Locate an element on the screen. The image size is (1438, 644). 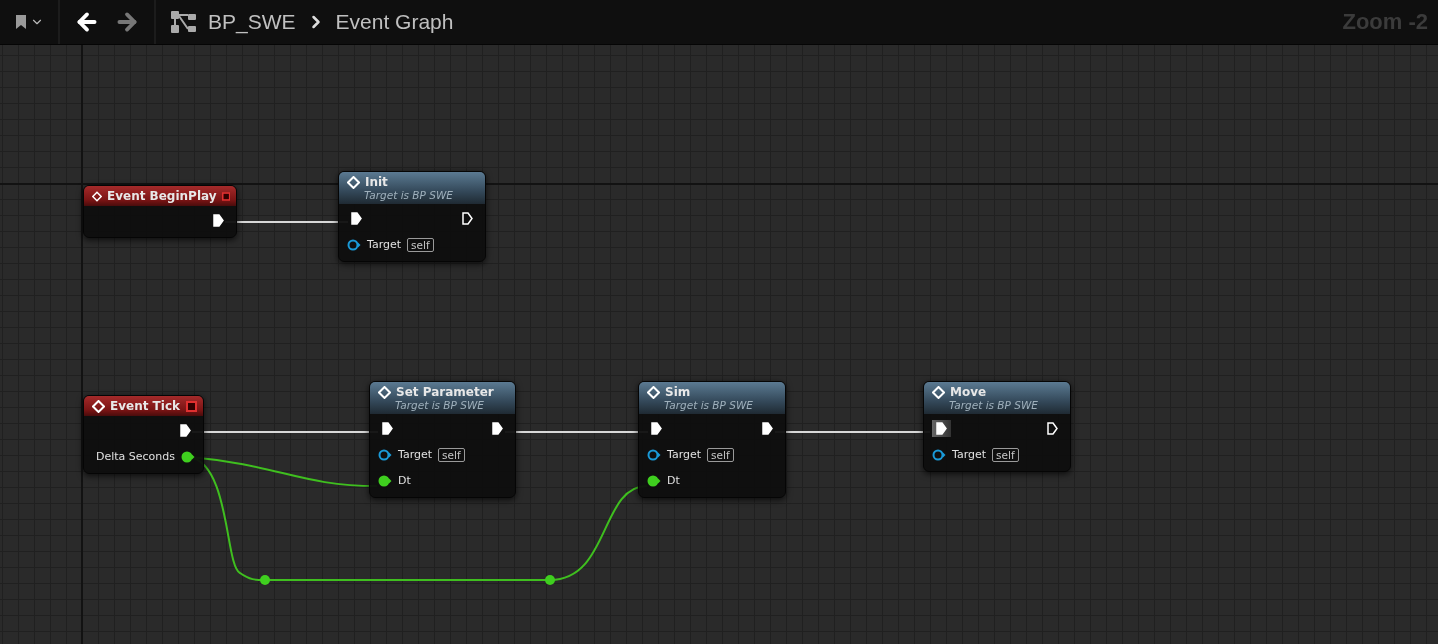
graph-icon is located at coordinates (184, 22).